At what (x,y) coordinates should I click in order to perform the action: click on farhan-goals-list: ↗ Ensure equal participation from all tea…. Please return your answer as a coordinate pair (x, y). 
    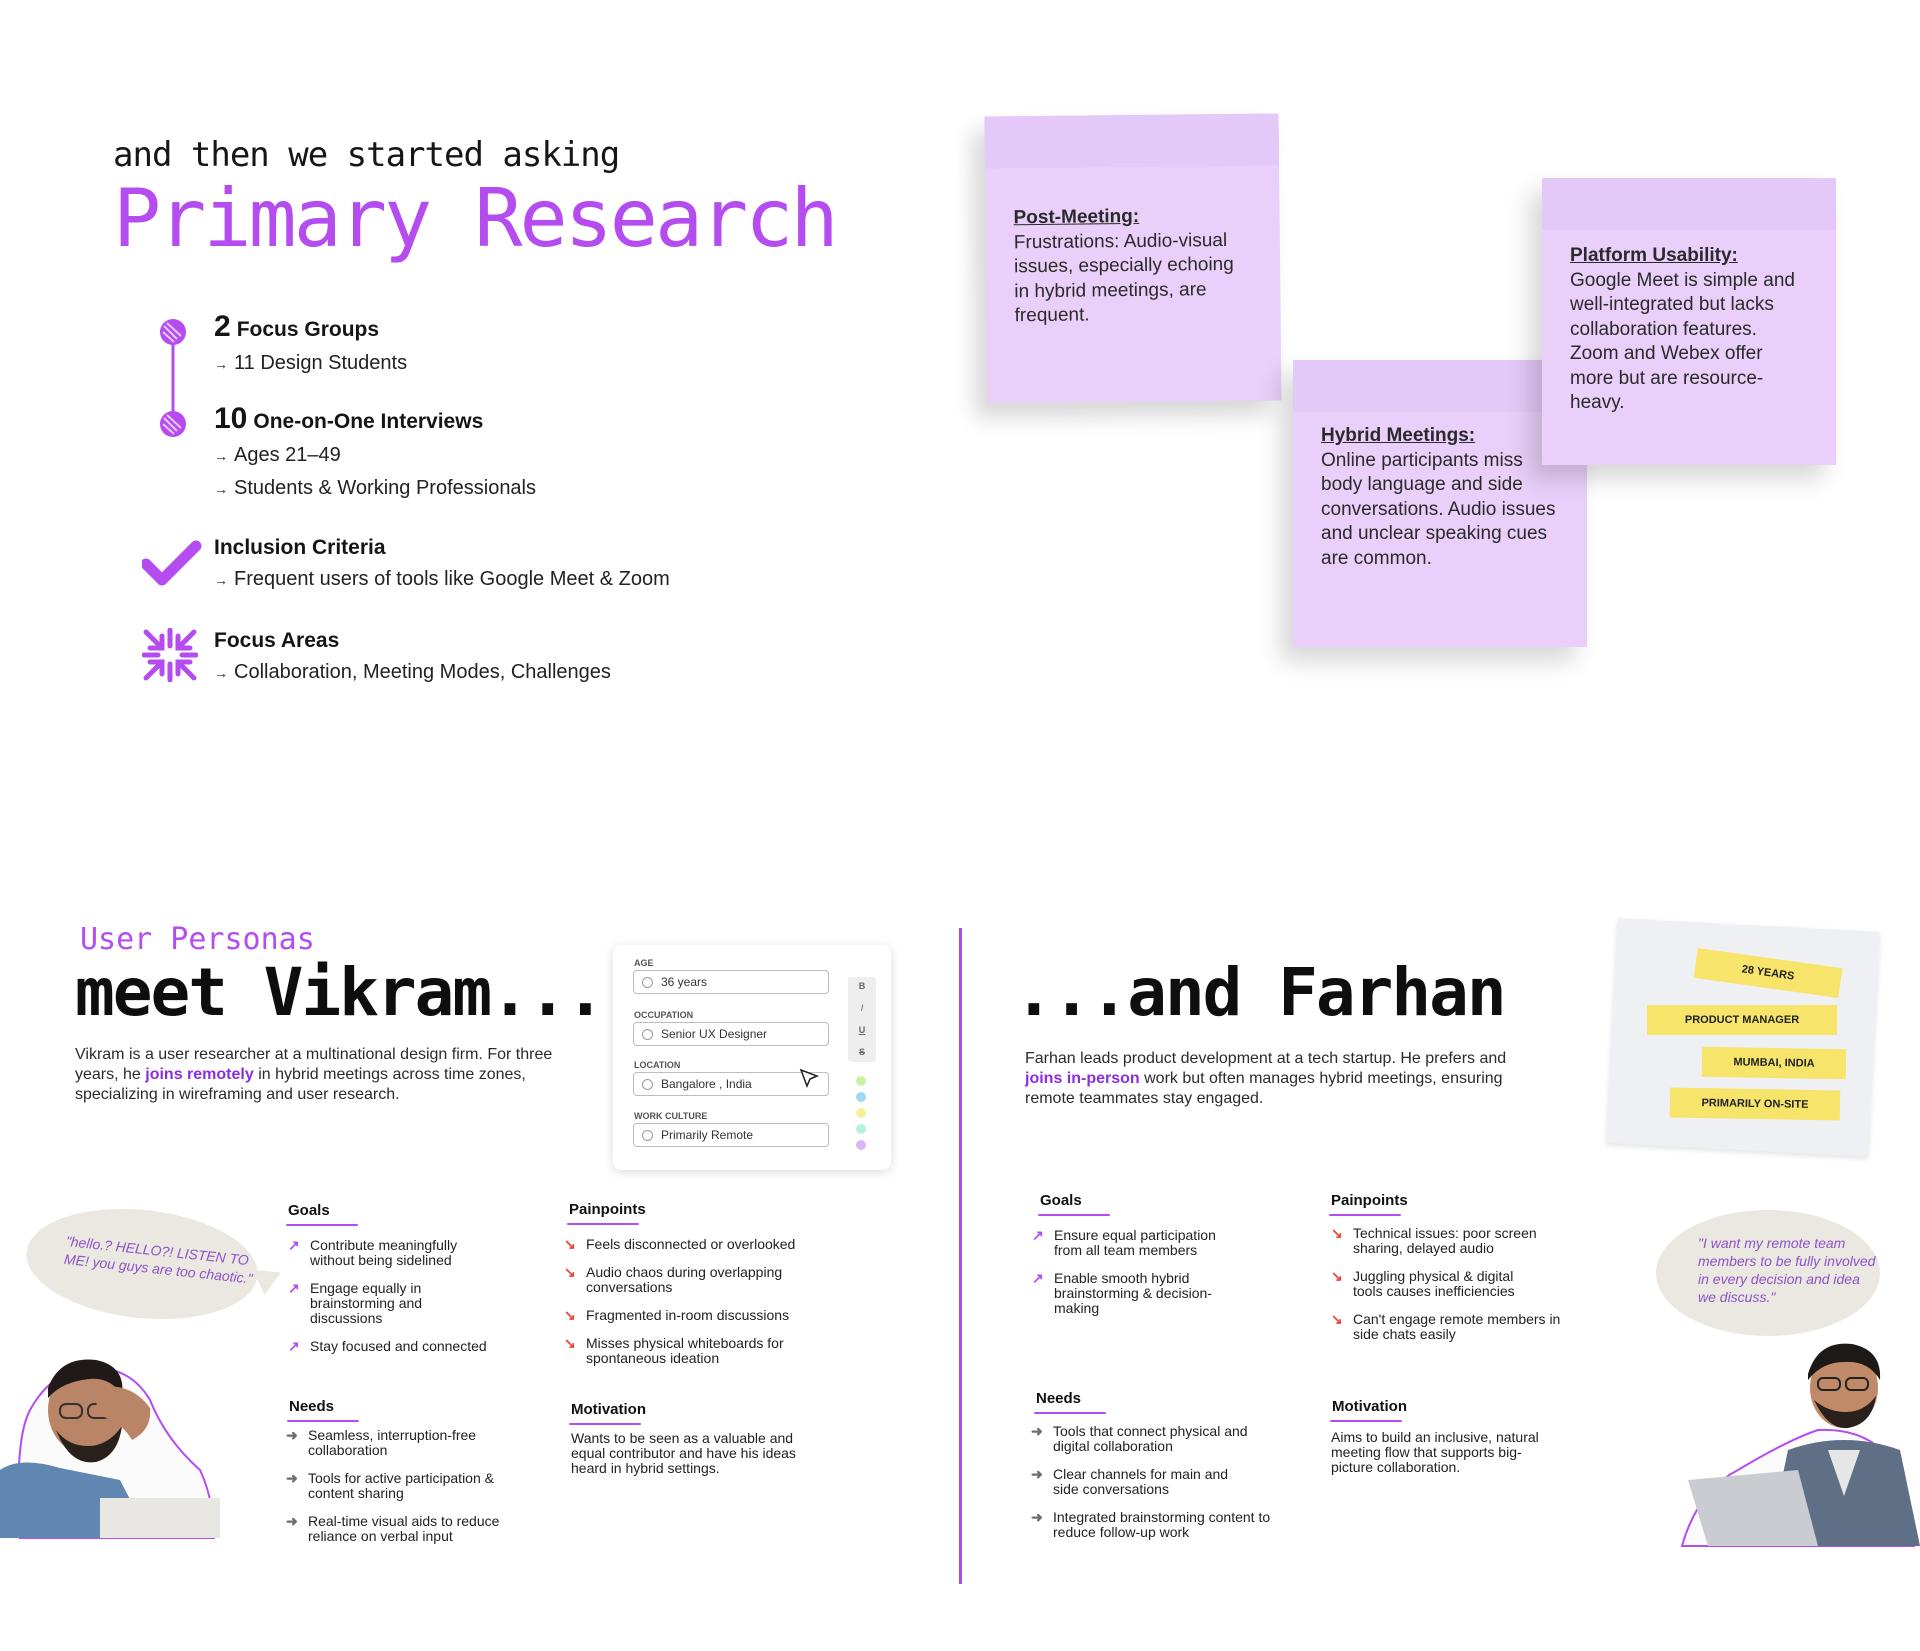
    Looking at the image, I should click on (1132, 1272).